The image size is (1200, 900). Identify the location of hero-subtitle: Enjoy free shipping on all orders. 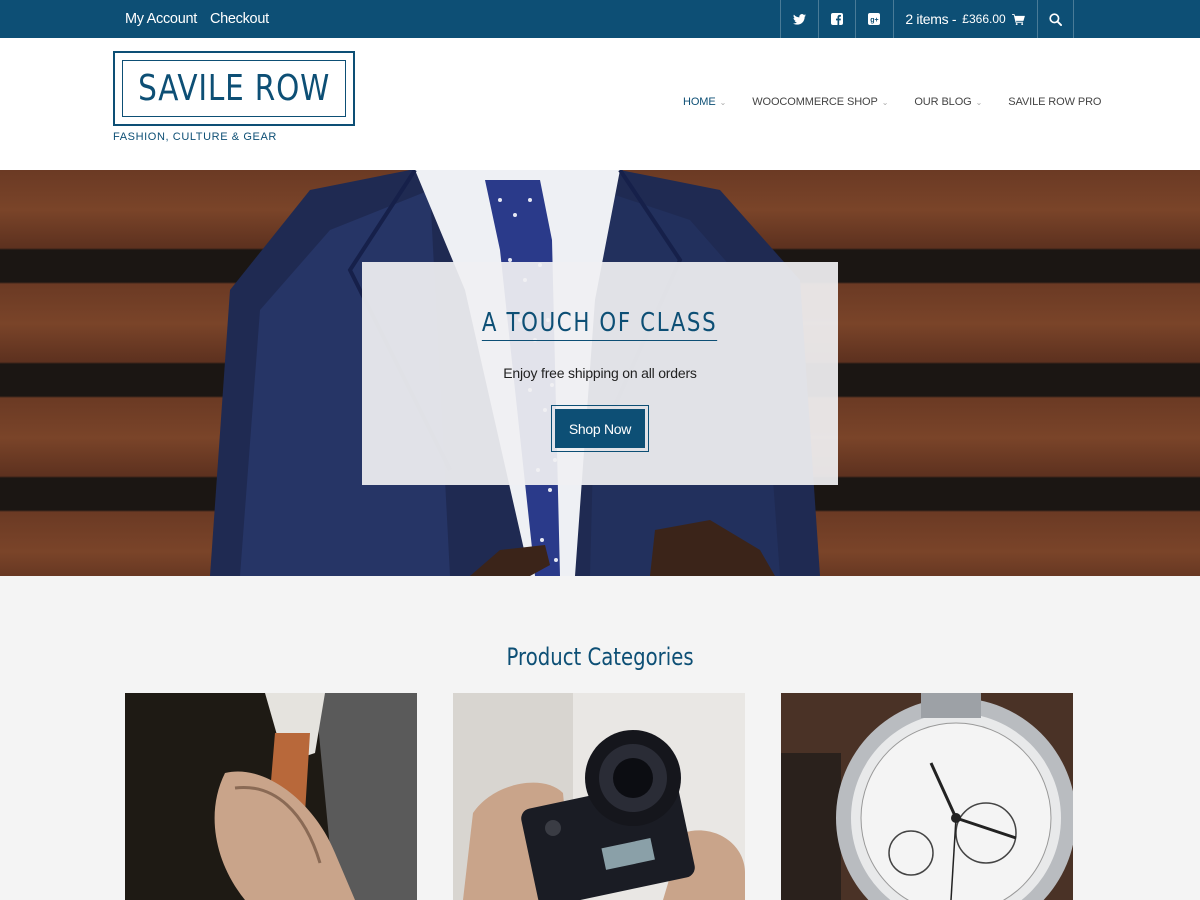
(600, 373).